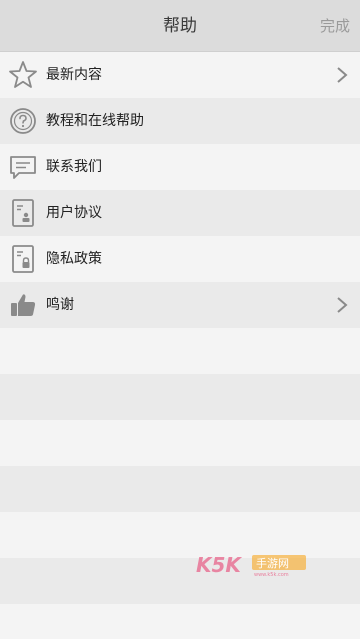 The width and height of the screenshot is (360, 639). I want to click on watermark-brand: K5K, so click(219, 565).